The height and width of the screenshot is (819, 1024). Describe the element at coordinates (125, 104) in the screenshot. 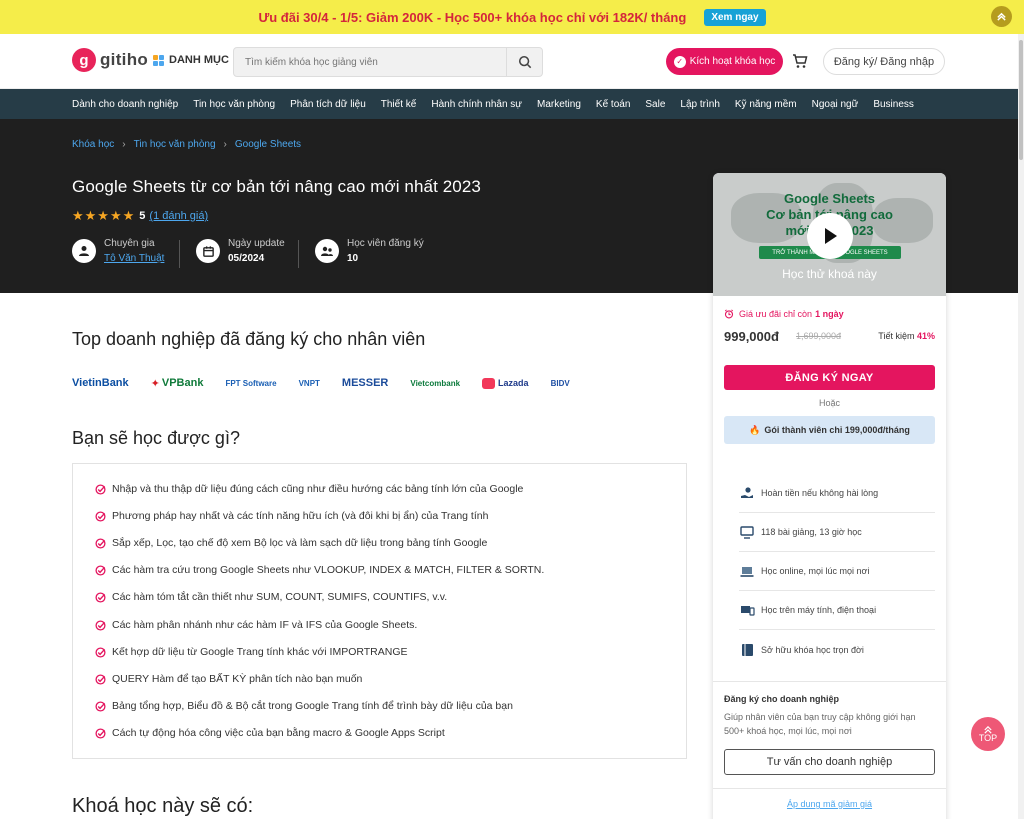

I see `nav-item-enterprise: Dành cho doanh nghiệp` at that location.